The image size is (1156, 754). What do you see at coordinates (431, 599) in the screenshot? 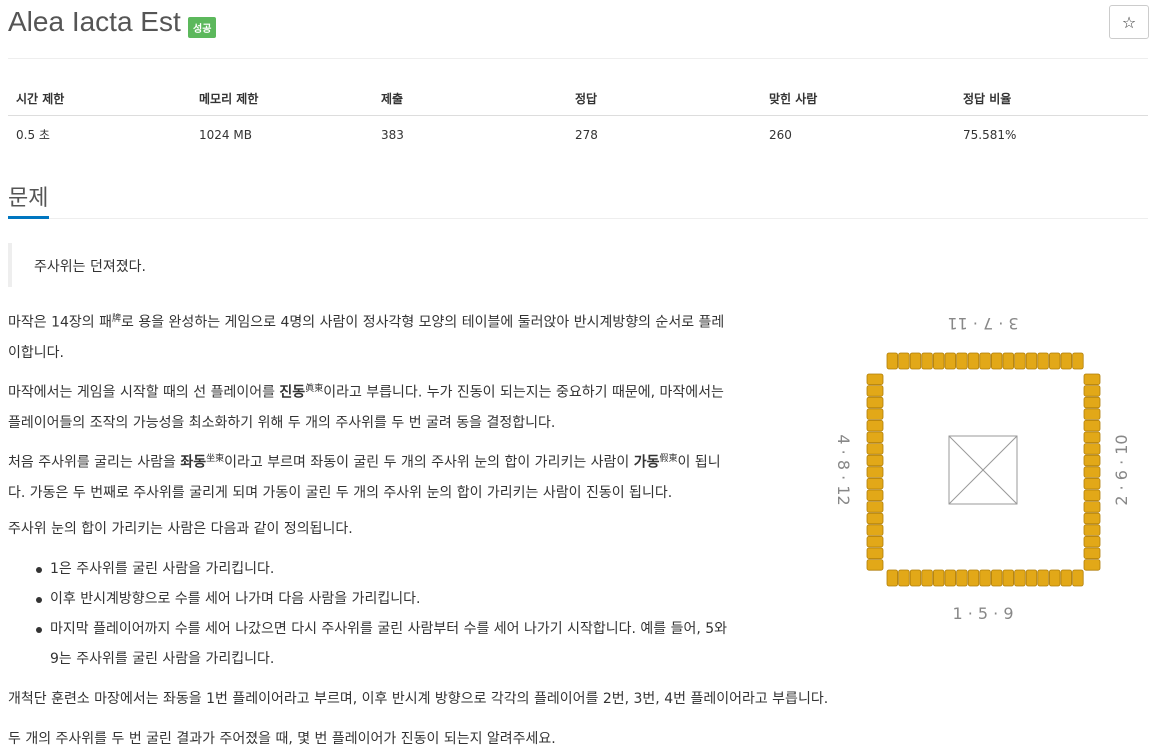
I see `list-item: 이후 반시계방향으로 수를 세어 나가며 다음 사람을 가리킵니다.` at bounding box center [431, 599].